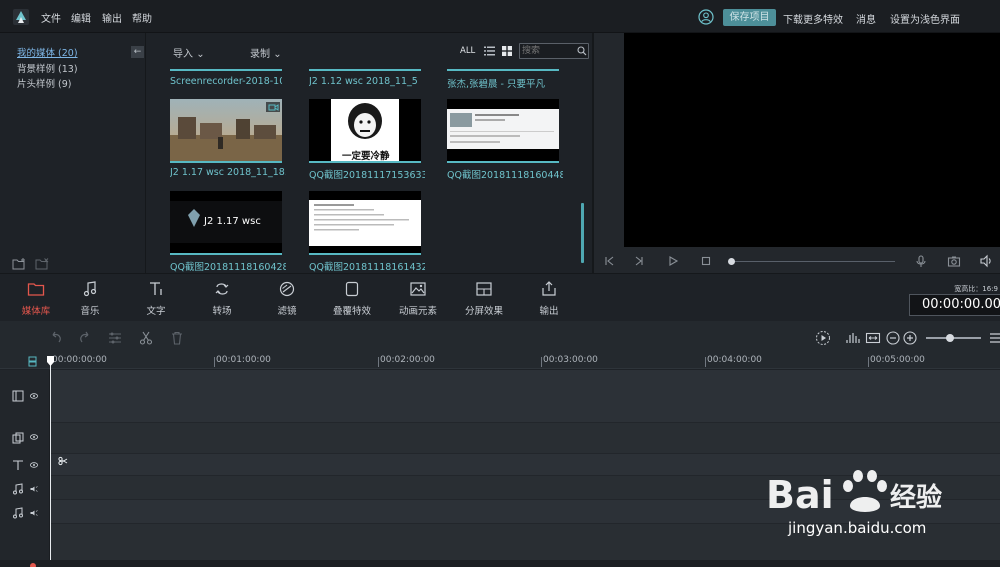 The height and width of the screenshot is (567, 1000). Describe the element at coordinates (570, 360) in the screenshot. I see `ruler-time-label: 00:03:00:00` at that location.